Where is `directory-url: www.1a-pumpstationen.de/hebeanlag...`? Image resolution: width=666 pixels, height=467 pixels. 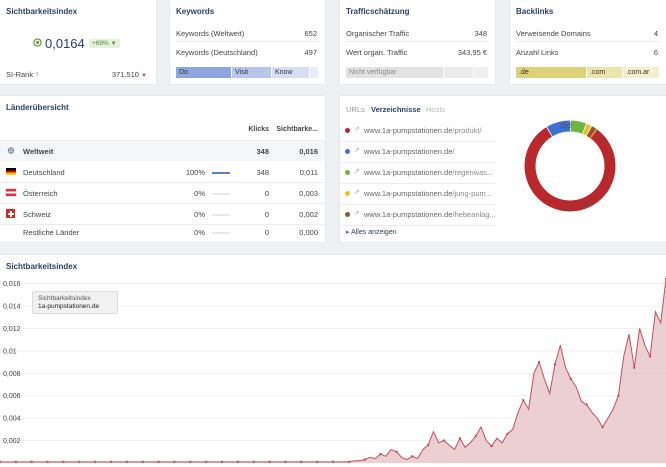 directory-url: www.1a-pumpstationen.de/hebeanlag... is located at coordinates (430, 214).